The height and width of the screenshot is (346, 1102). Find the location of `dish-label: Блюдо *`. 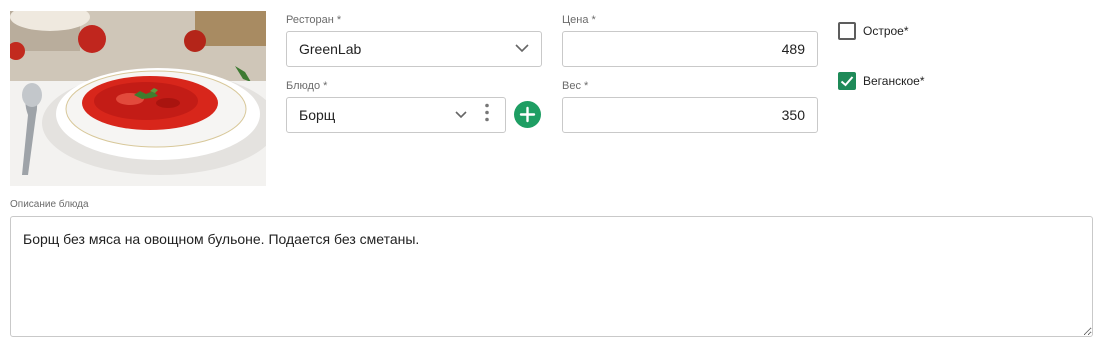

dish-label: Блюдо * is located at coordinates (307, 86).